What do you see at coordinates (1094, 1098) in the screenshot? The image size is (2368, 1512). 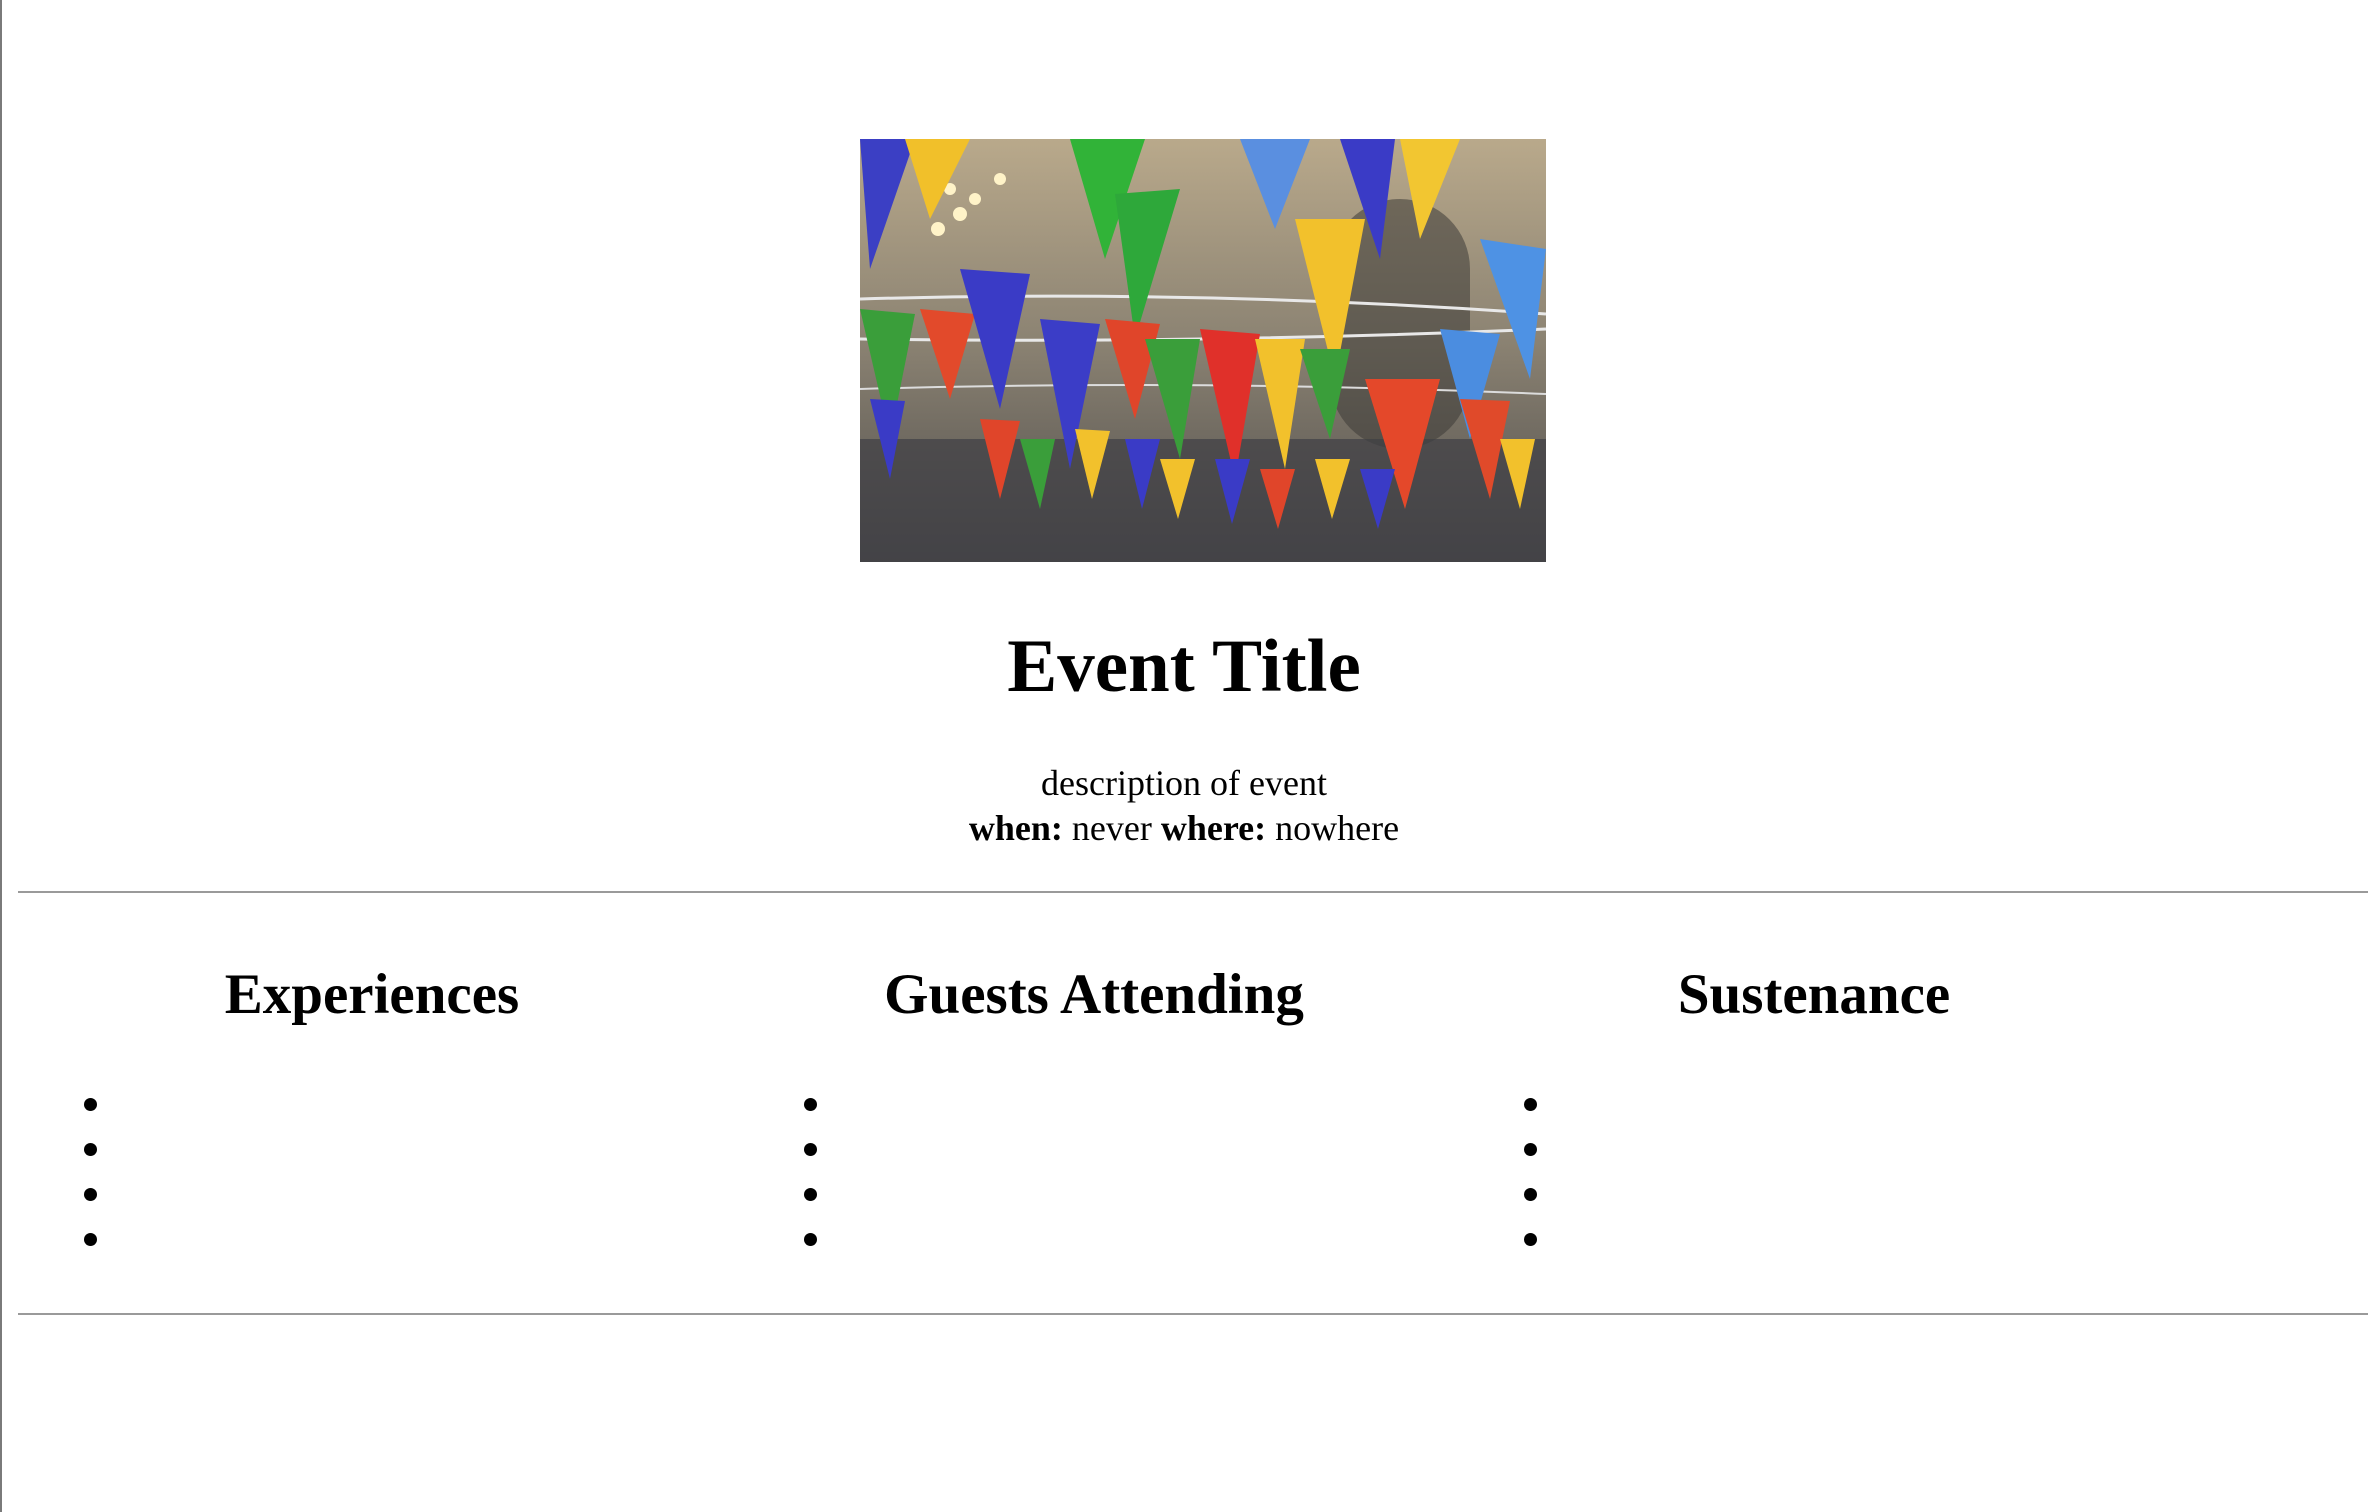 I see `guests-column: Guests Attending` at bounding box center [1094, 1098].